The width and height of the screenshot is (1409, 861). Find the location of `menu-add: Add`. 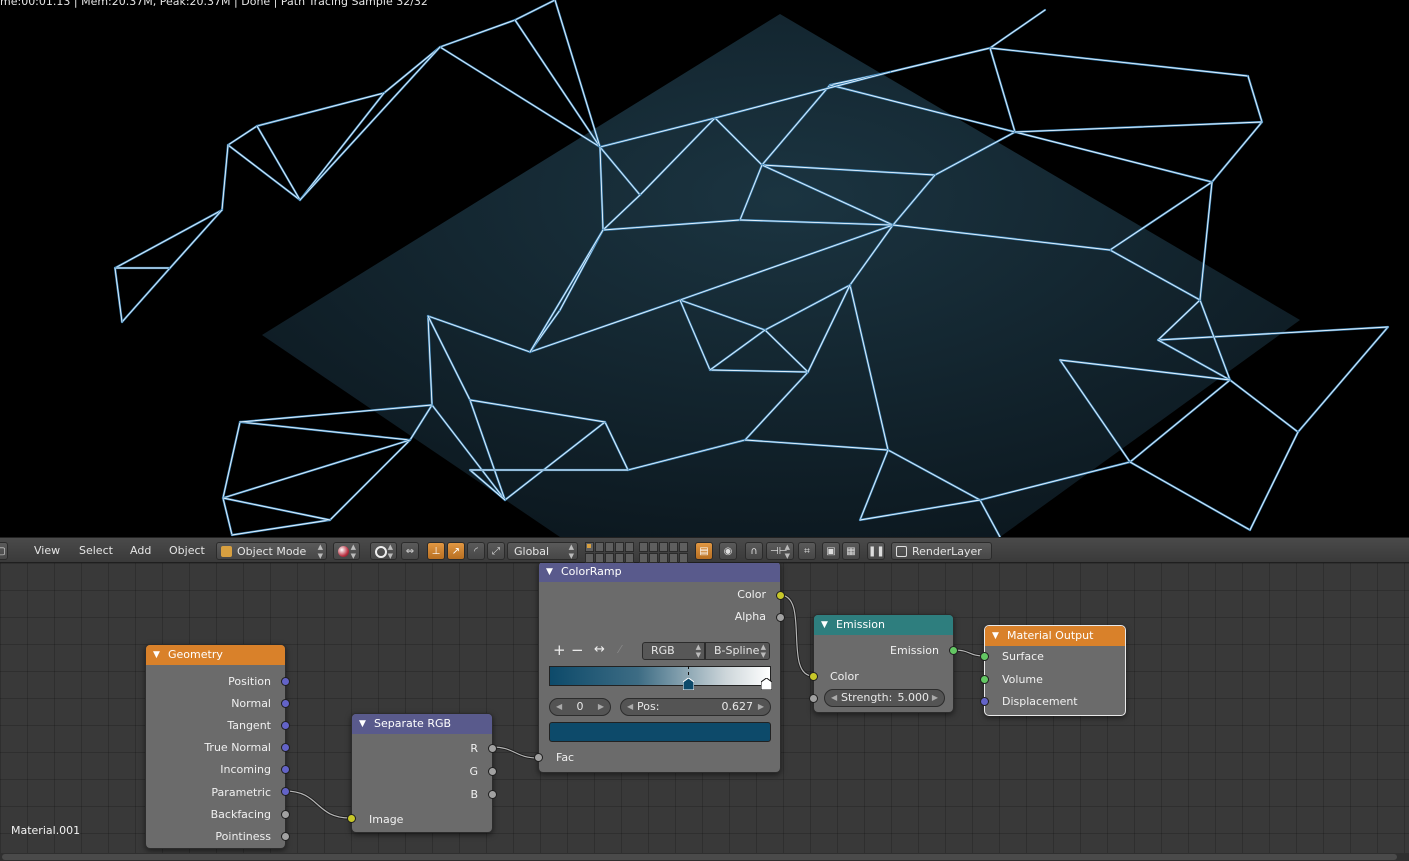

menu-add: Add is located at coordinates (140, 551).